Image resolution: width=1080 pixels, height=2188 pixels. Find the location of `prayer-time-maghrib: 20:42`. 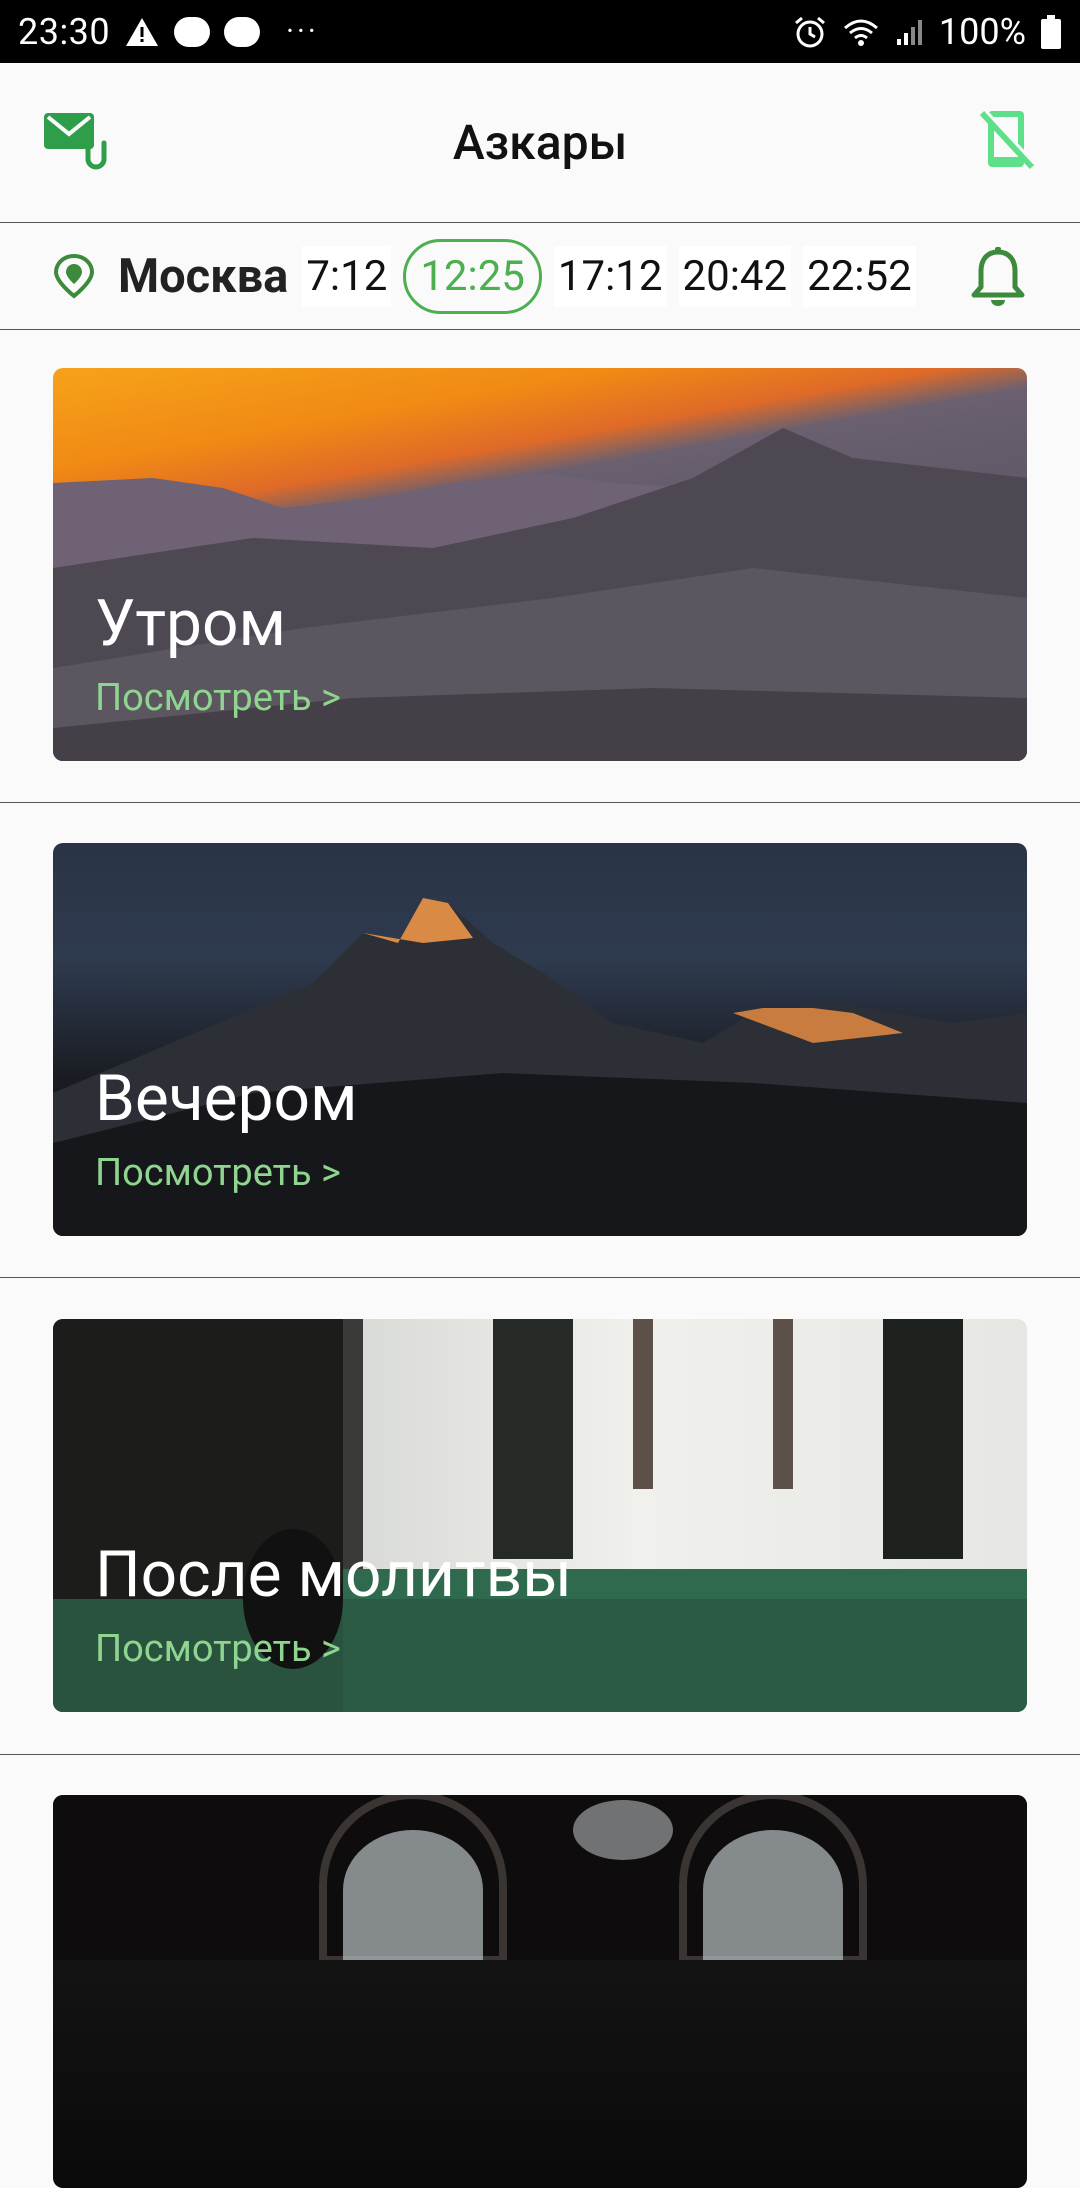

prayer-time-maghrib: 20:42 is located at coordinates (735, 276).